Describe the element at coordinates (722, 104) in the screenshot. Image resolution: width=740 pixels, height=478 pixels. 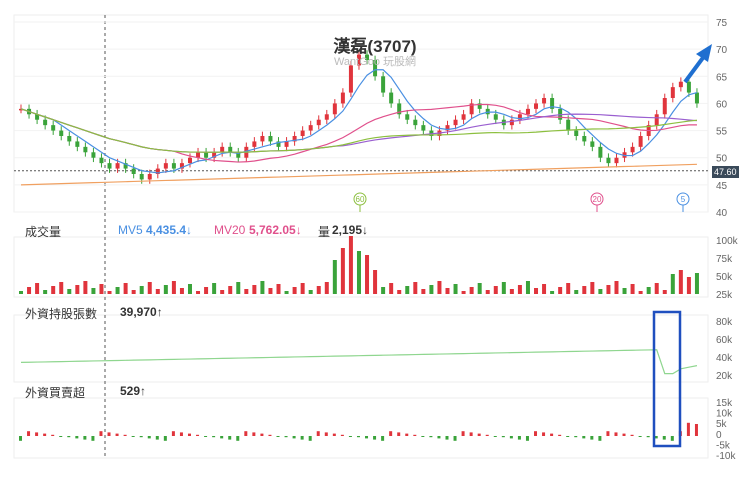
I see `price-tick-label: 60` at that location.